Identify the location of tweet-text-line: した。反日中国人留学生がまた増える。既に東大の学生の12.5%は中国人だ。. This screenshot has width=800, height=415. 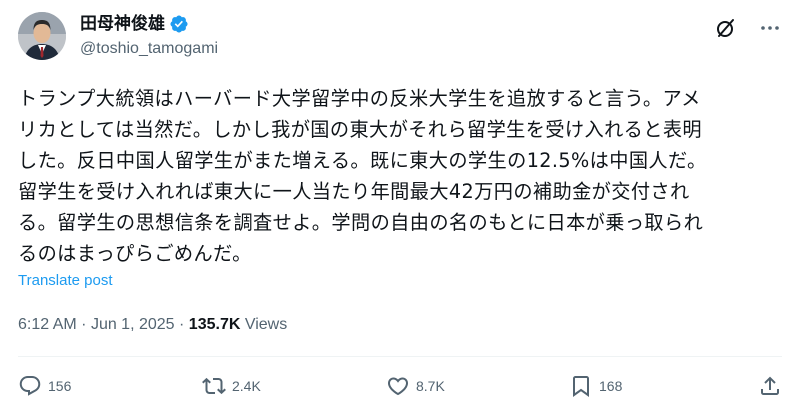
(362, 160).